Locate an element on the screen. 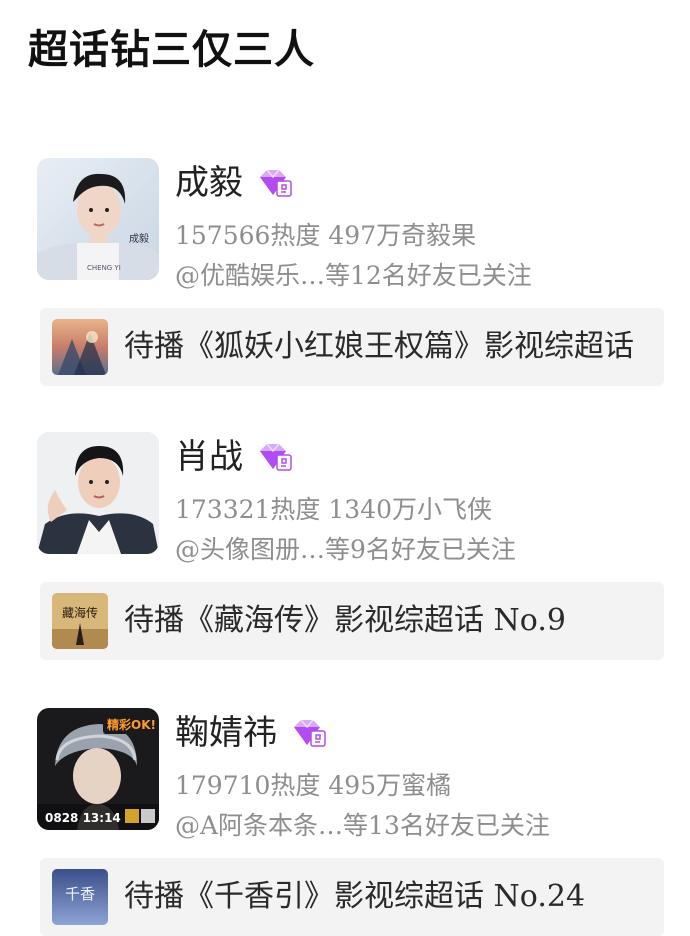 The height and width of the screenshot is (936, 690). banner-thumbnail: 千香 is located at coordinates (80, 897).